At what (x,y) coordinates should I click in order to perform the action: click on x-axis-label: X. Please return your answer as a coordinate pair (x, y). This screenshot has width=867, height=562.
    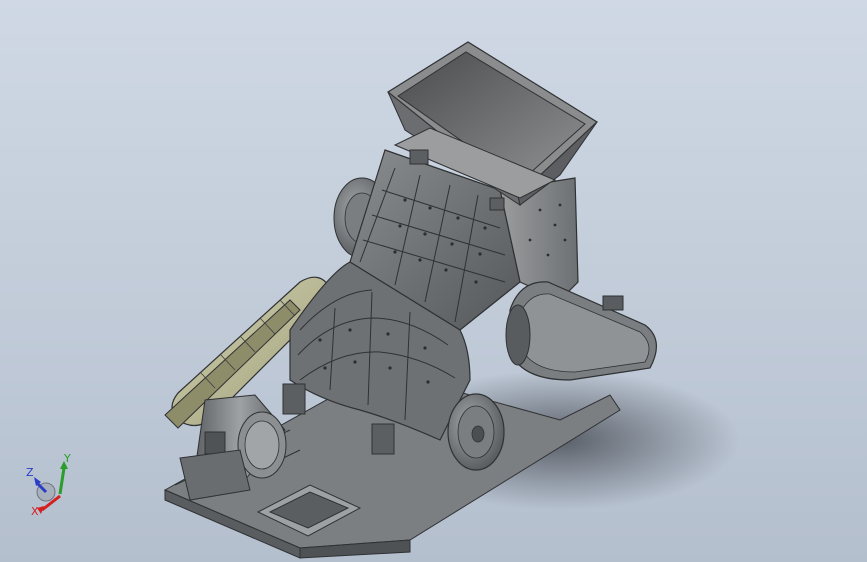
    Looking at the image, I should click on (35, 511).